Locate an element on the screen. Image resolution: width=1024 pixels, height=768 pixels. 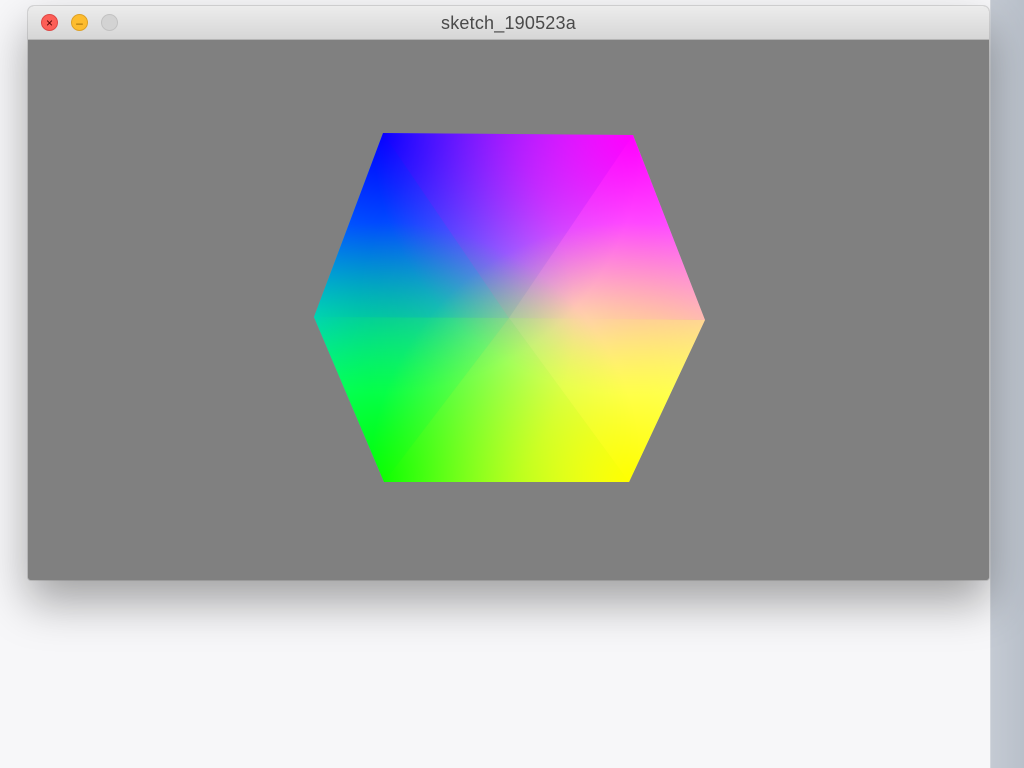
window-titlebar: × – sketch_190523a is located at coordinates (508, 23).